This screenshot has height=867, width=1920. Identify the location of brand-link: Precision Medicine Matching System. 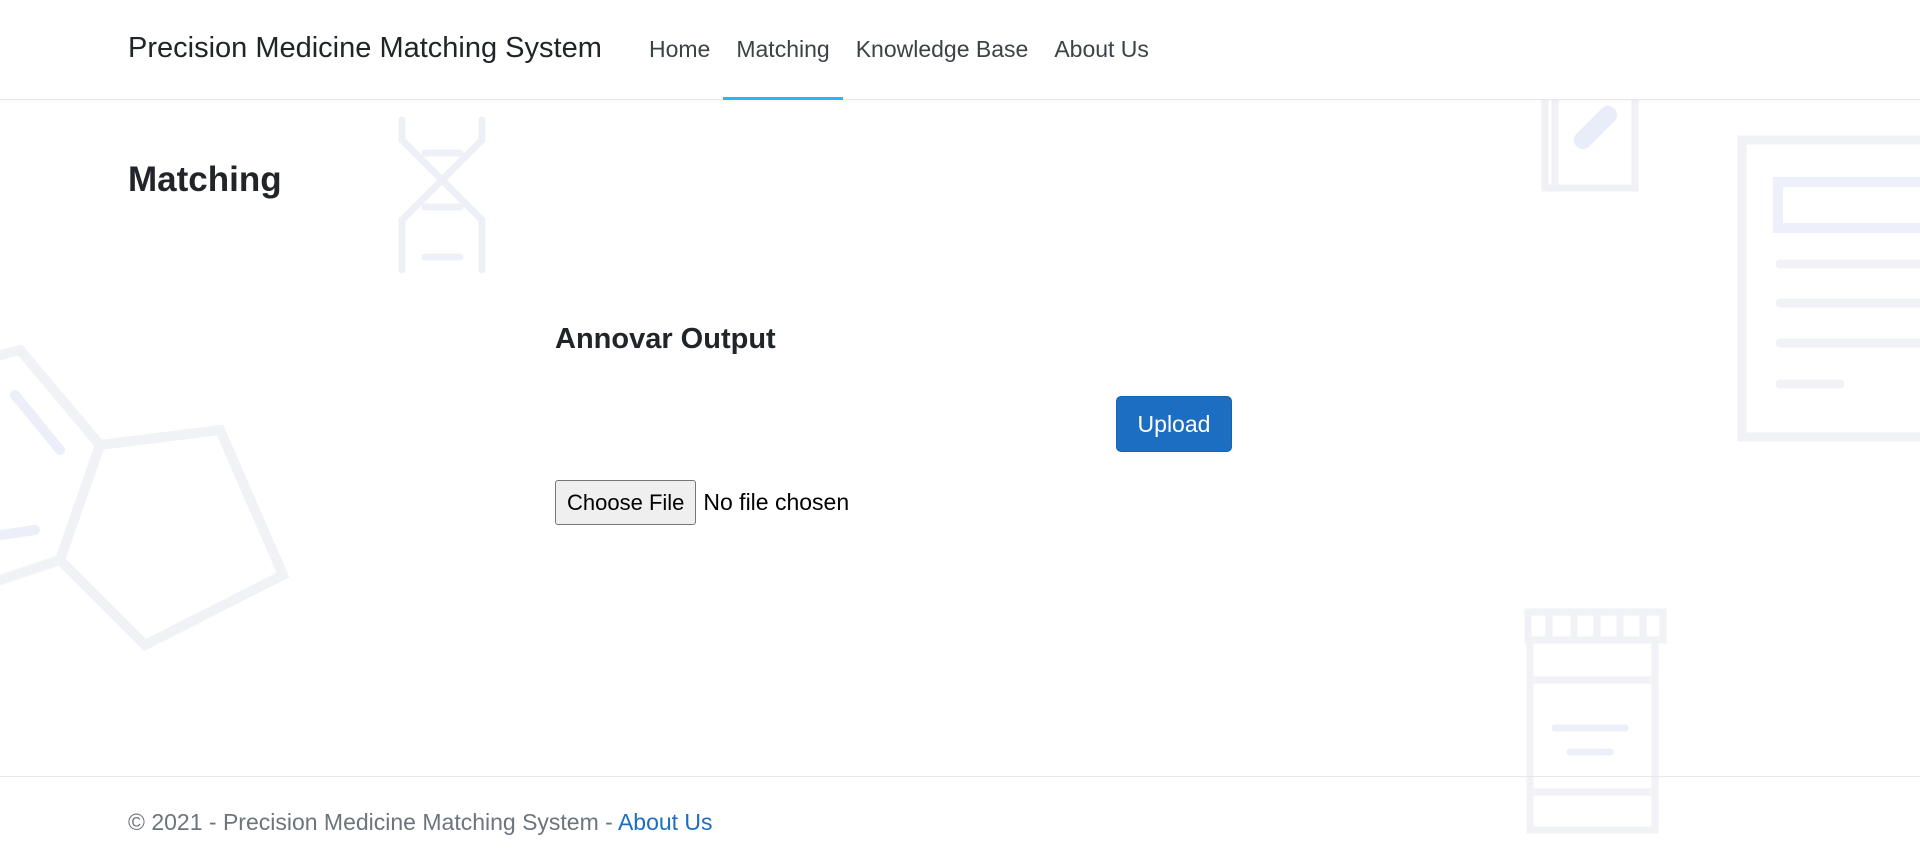
(365, 48).